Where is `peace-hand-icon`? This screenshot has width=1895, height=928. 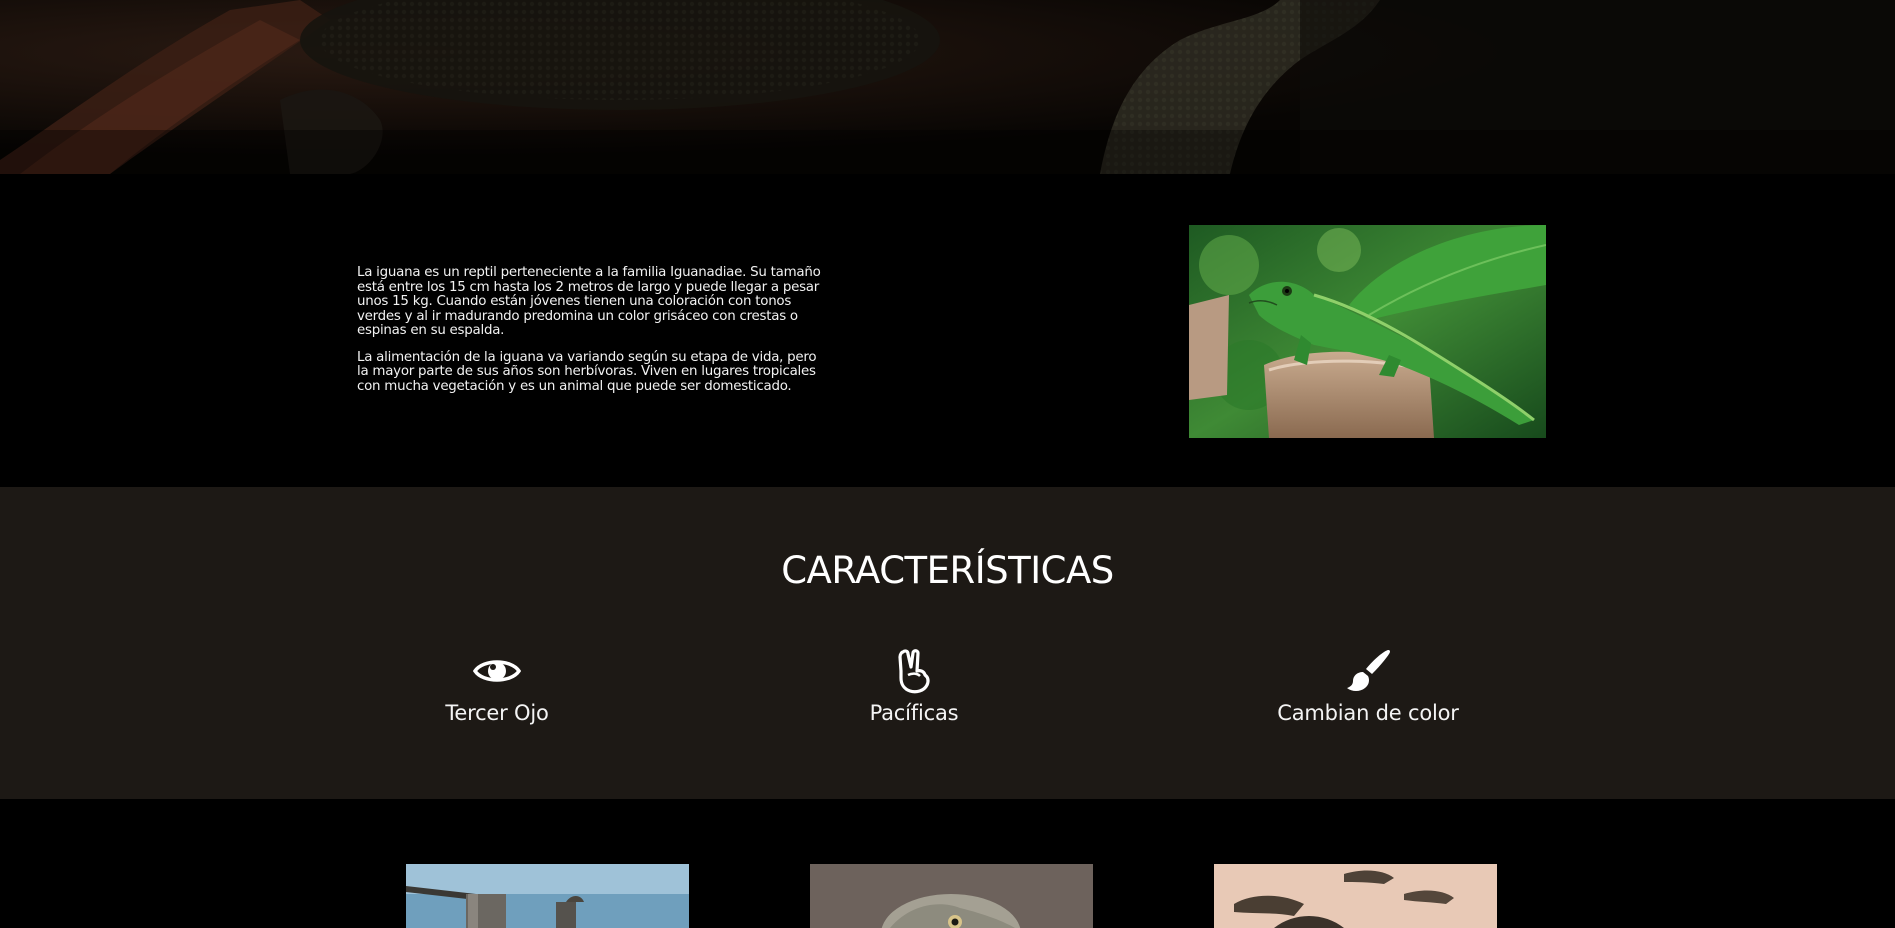
peace-hand-icon is located at coordinates (914, 671).